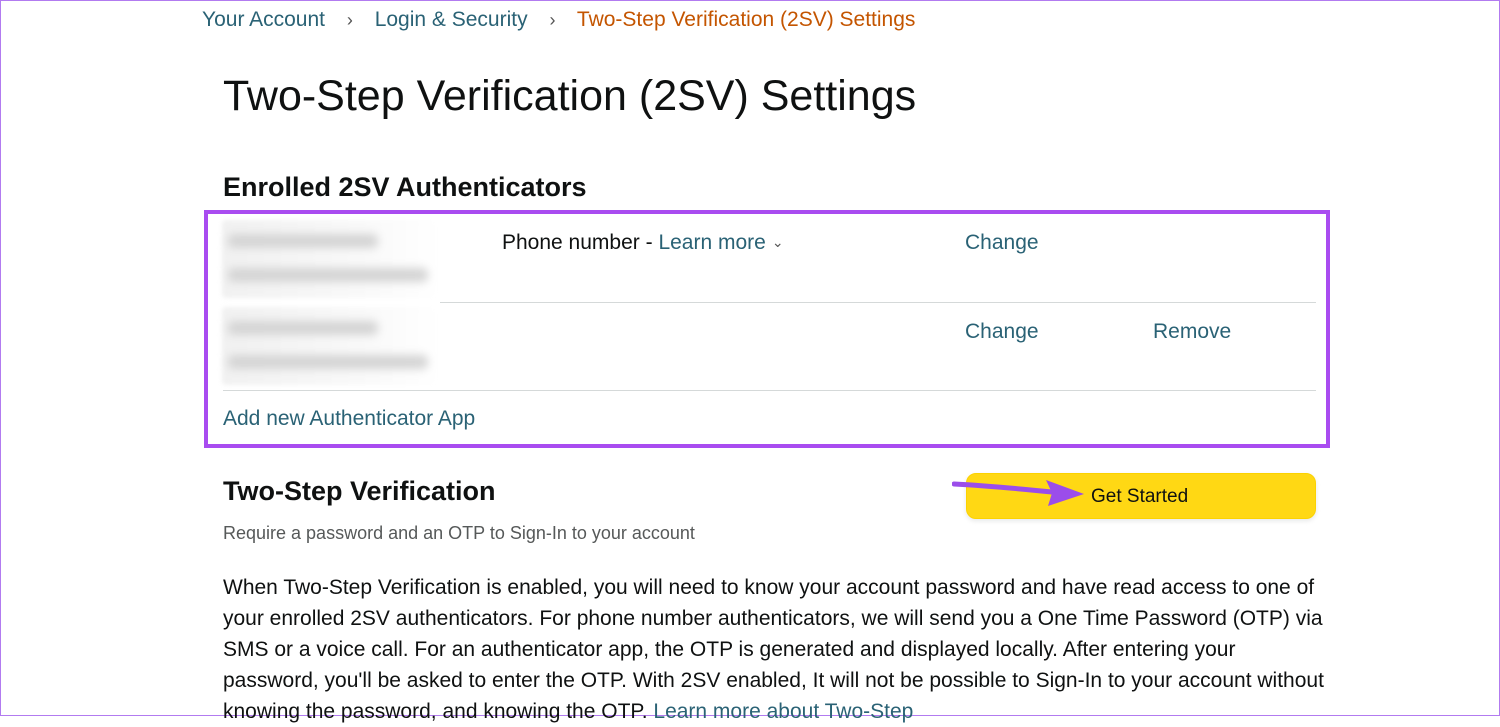  Describe the element at coordinates (349, 419) in the screenshot. I see `add-authenticator-app-link: Add new Authenticator App` at that location.